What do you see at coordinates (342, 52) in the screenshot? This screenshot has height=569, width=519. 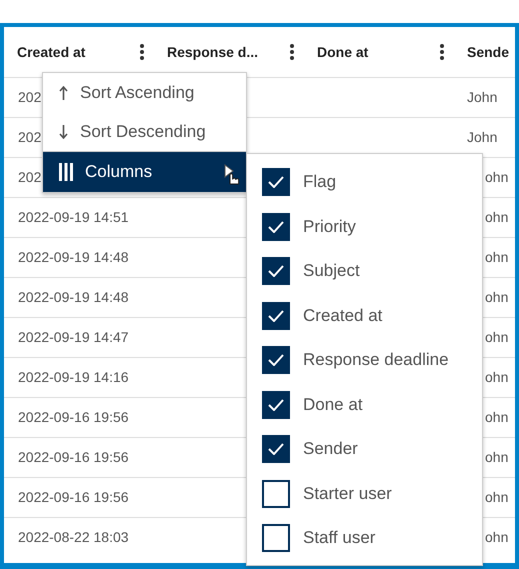 I see `column-header: Done at` at bounding box center [342, 52].